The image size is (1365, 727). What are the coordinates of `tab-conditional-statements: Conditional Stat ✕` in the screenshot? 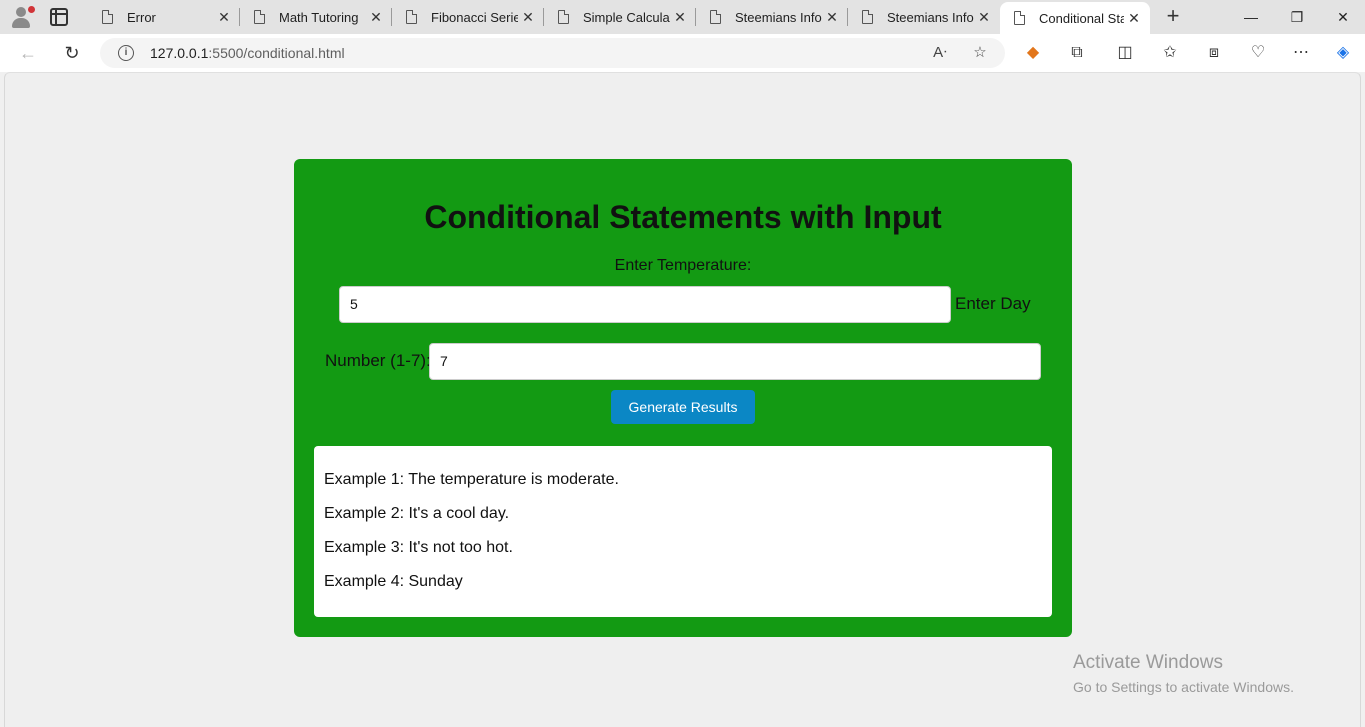 It's located at (1075, 18).